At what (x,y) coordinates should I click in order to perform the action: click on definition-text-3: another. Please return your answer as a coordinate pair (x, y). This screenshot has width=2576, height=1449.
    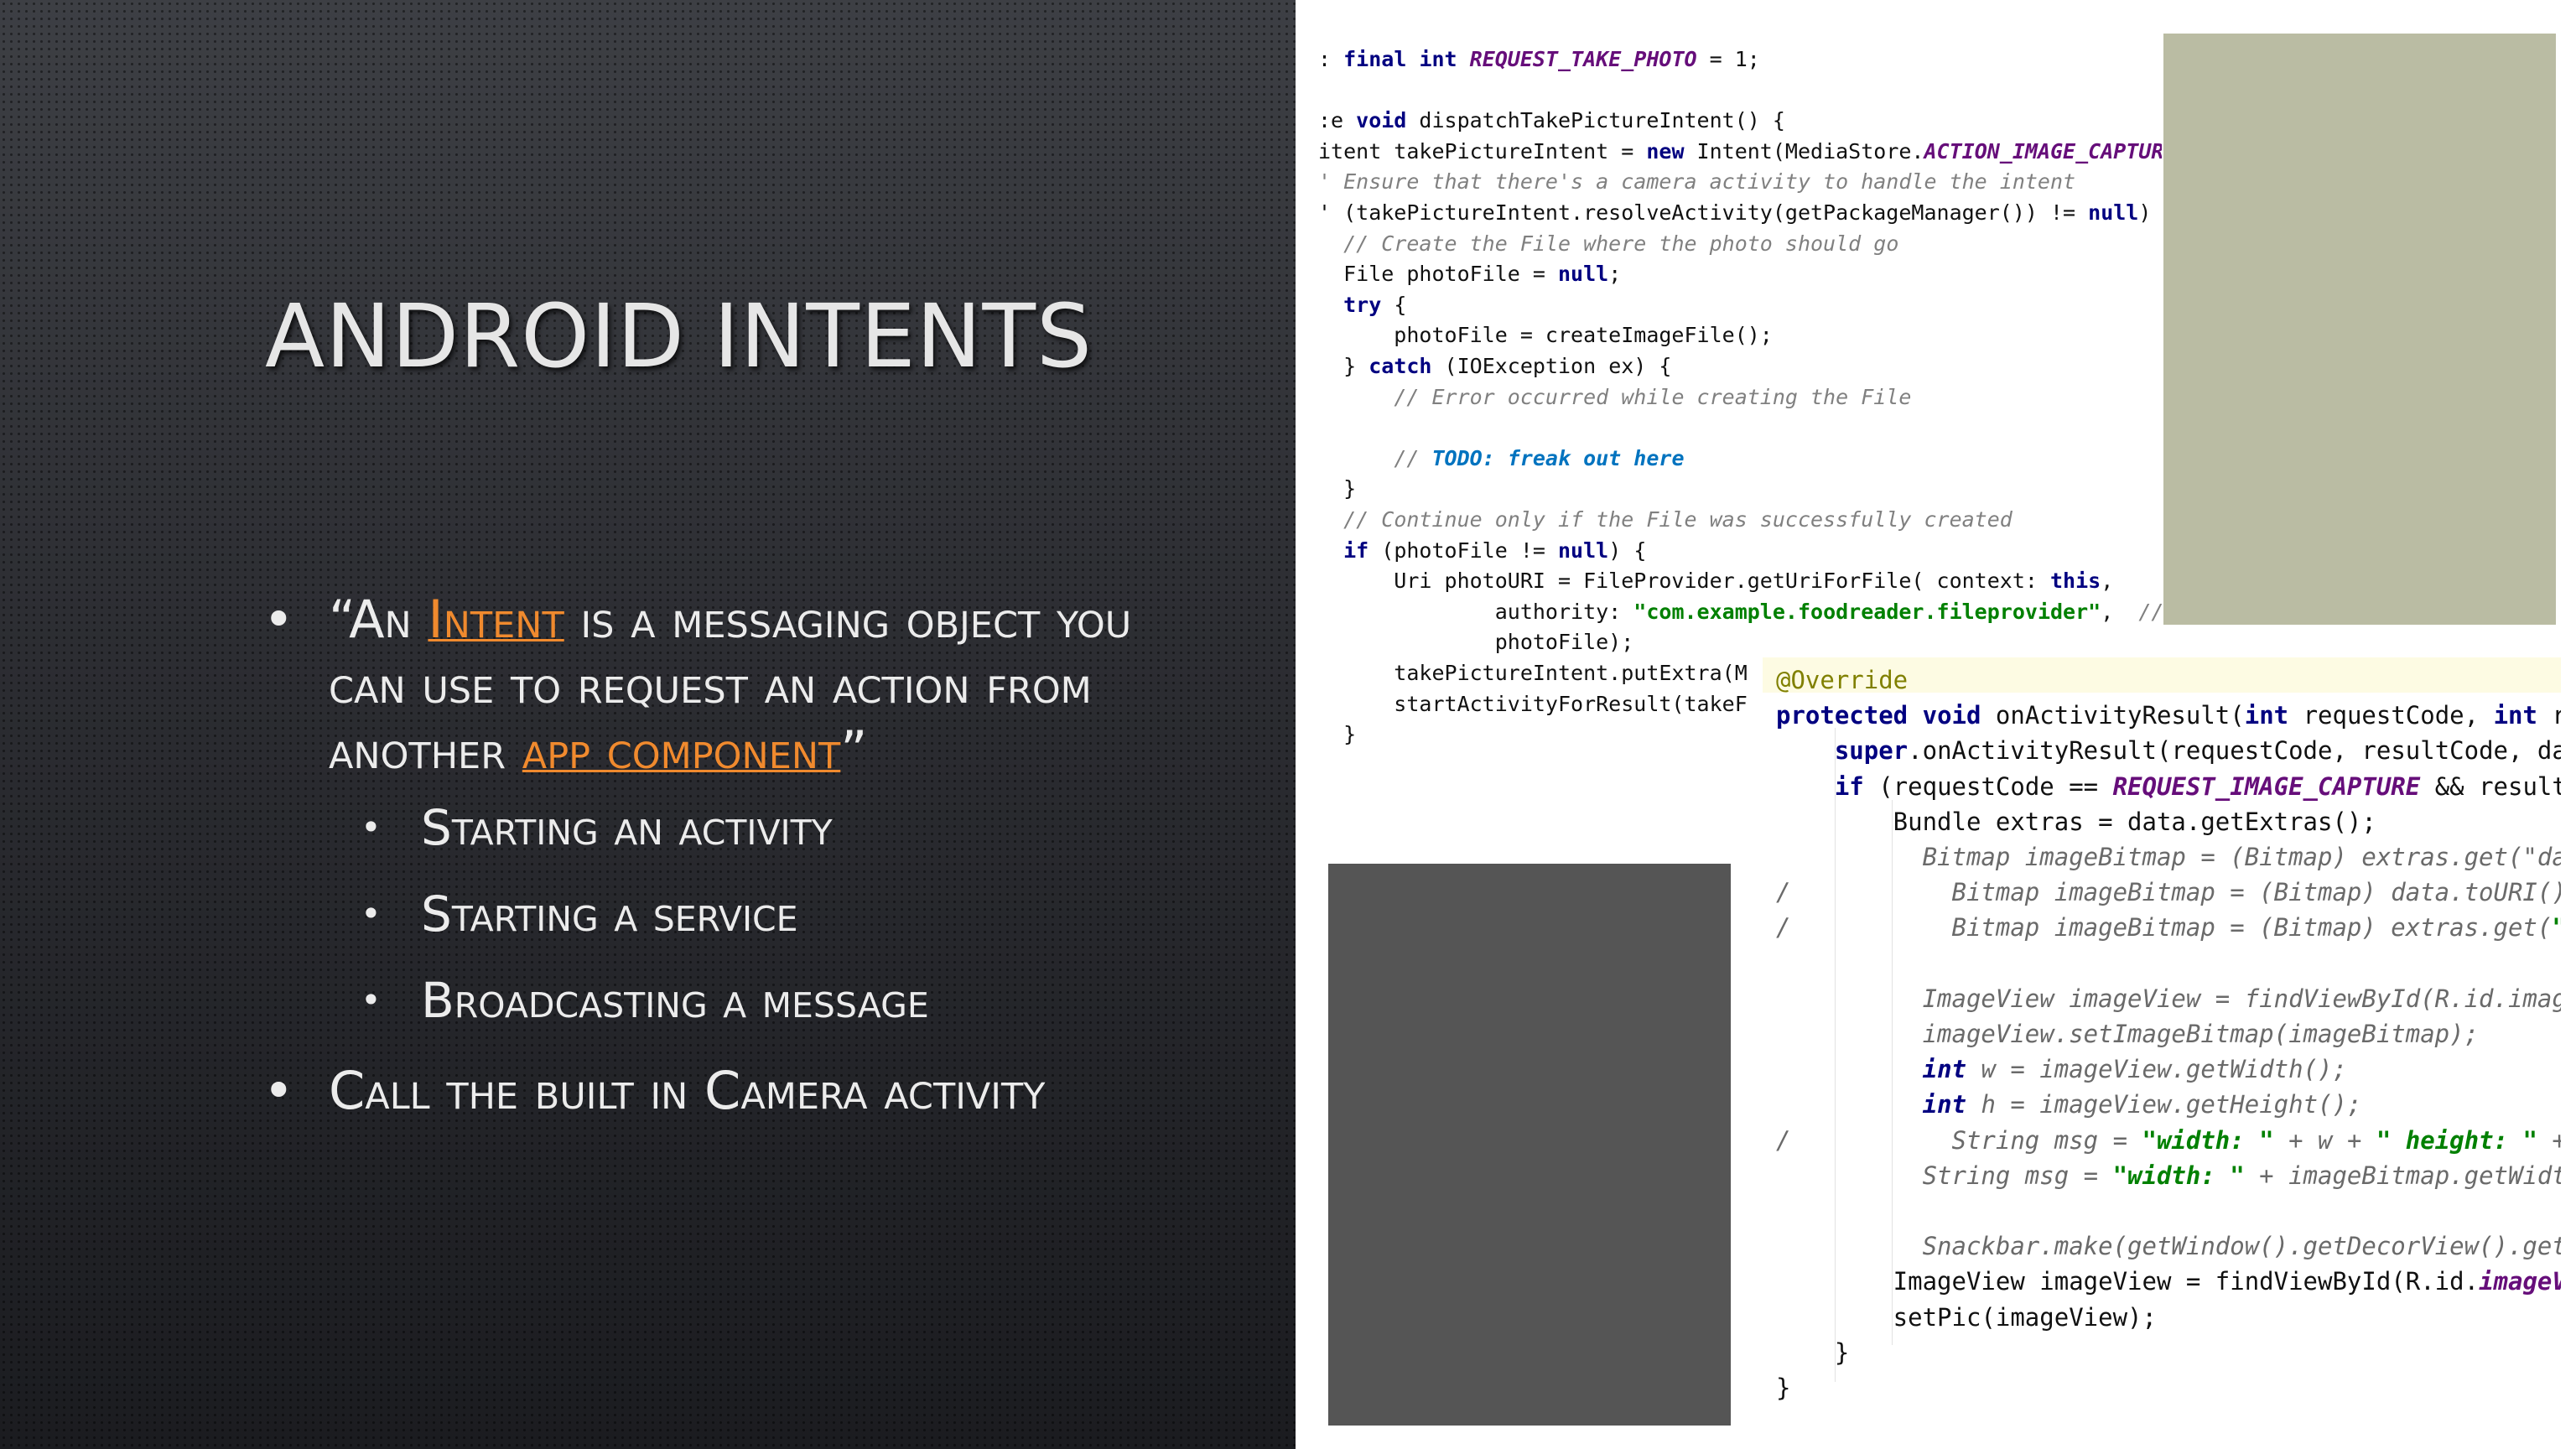
    Looking at the image, I should click on (425, 750).